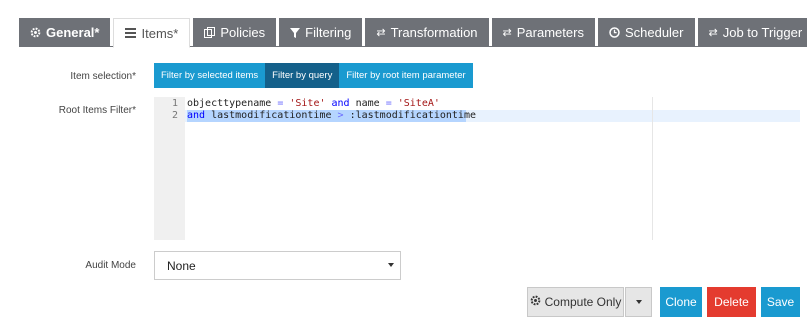 This screenshot has height=331, width=807. What do you see at coordinates (583, 302) in the screenshot?
I see `compute-only-label: Compute Only` at bounding box center [583, 302].